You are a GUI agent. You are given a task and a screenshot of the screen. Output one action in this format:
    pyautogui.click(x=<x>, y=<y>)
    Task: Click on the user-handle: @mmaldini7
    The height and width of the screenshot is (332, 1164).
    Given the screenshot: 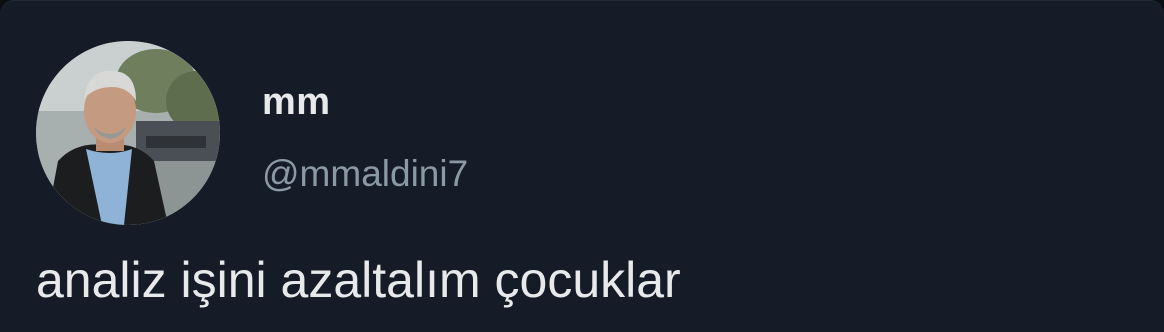 What is the action you would take?
    pyautogui.click(x=365, y=174)
    